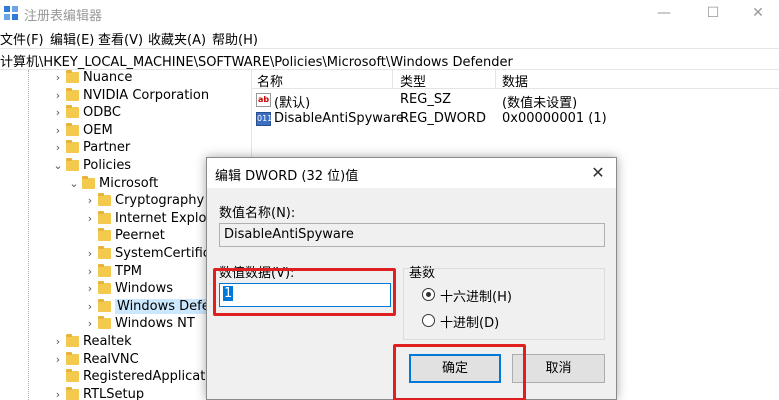  Describe the element at coordinates (413, 80) in the screenshot. I see `column-type: 类型` at that location.